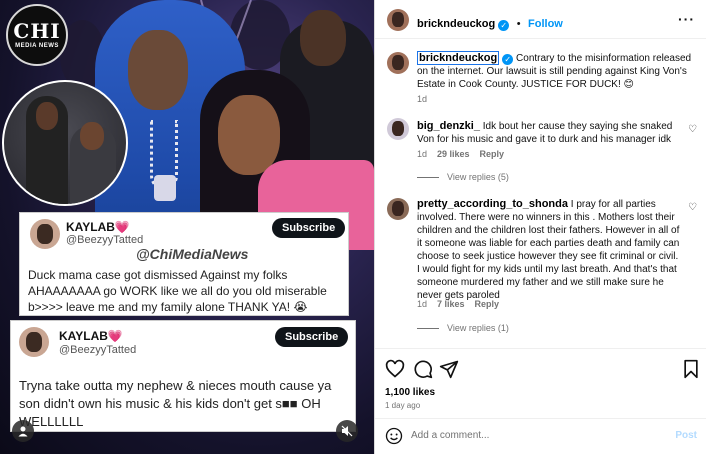 The width and height of the screenshot is (706, 454). Describe the element at coordinates (37, 46) in the screenshot. I see `logo-subtext: MEDIA NEWS` at that location.